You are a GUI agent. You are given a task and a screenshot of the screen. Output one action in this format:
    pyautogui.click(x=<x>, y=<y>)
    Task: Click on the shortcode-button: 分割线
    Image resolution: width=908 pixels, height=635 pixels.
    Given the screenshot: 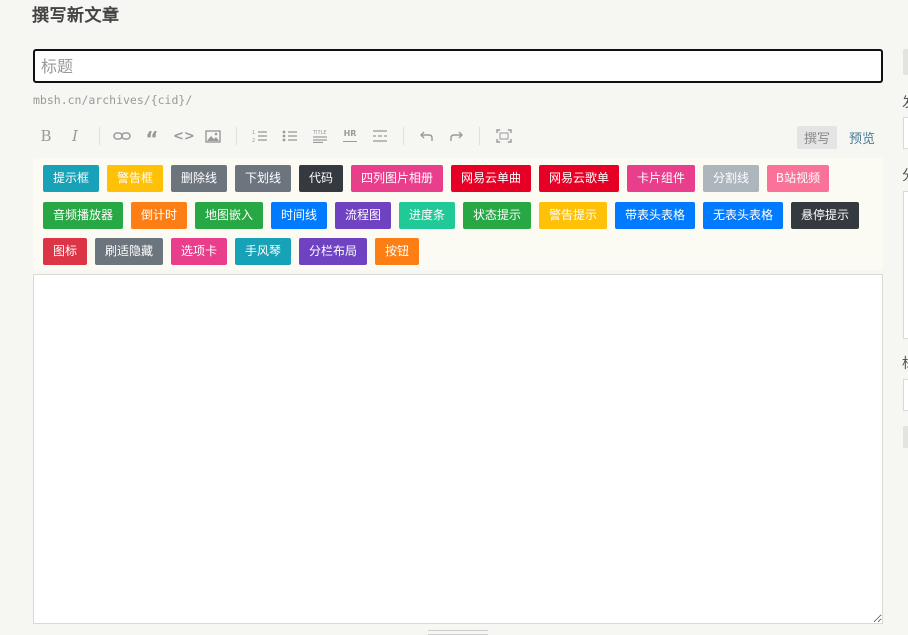 What is the action you would take?
    pyautogui.click(x=731, y=178)
    